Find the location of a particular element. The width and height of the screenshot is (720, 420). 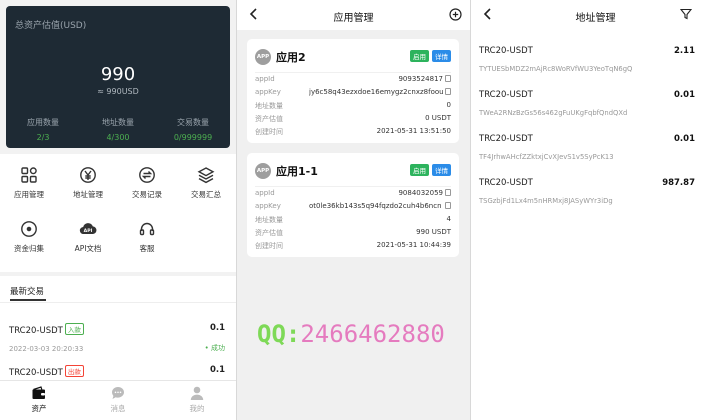

layers-icon is located at coordinates (206, 175).